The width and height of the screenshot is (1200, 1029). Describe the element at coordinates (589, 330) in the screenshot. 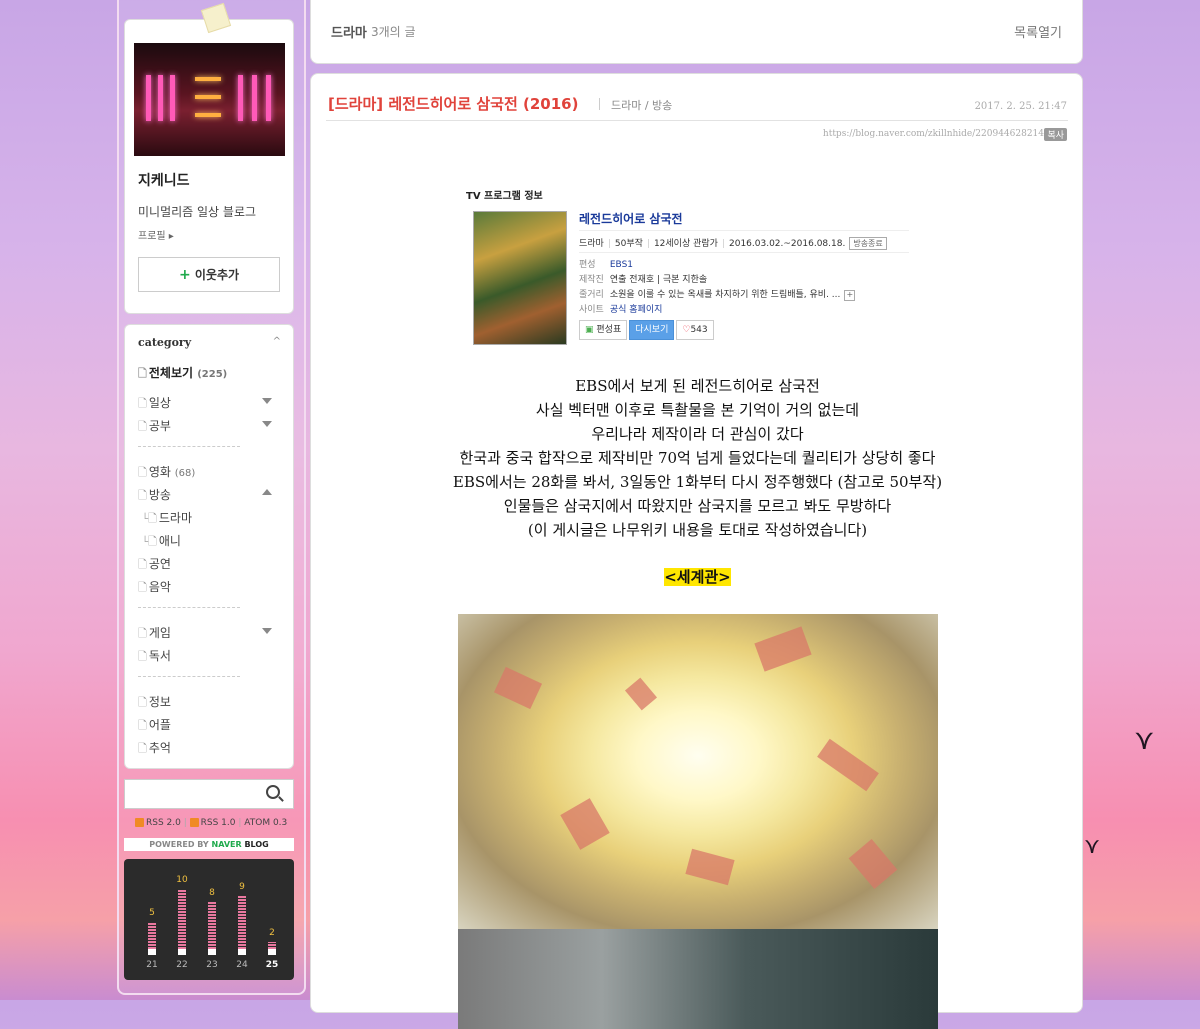

I see `tv-icon: ▣` at that location.